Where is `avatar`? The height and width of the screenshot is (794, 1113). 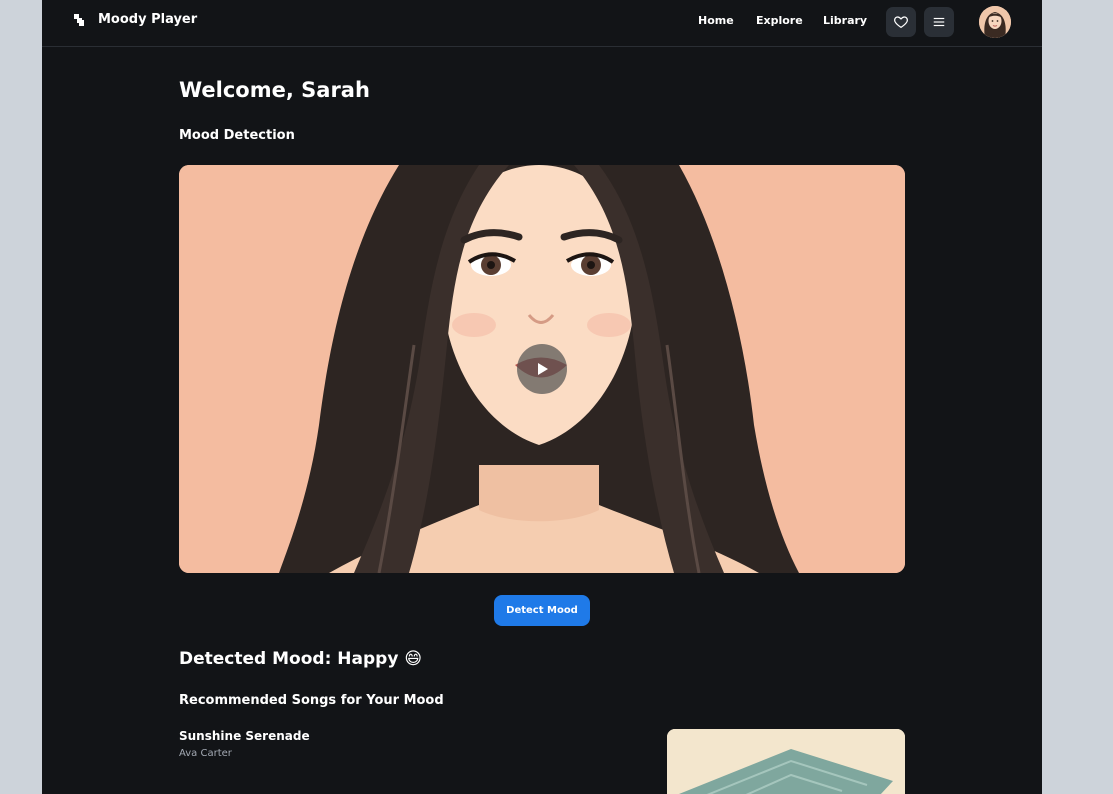
avatar is located at coordinates (995, 22).